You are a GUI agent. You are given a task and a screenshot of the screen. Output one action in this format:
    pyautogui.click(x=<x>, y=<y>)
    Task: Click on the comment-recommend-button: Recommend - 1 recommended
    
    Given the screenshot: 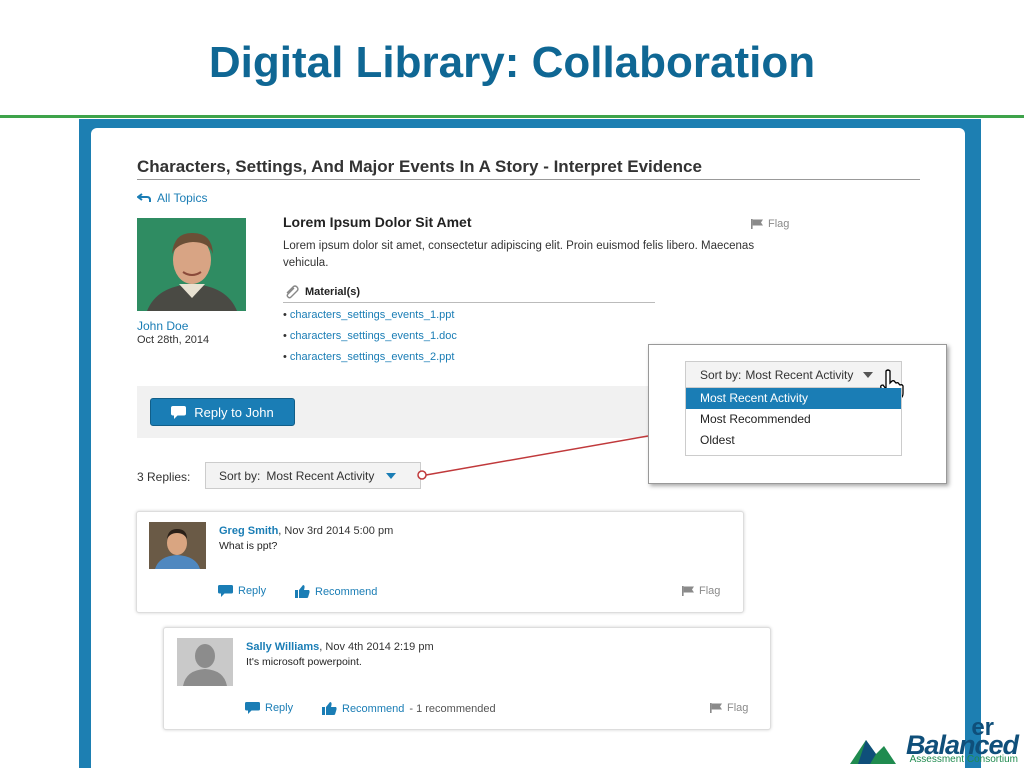 What is the action you would take?
    pyautogui.click(x=409, y=708)
    